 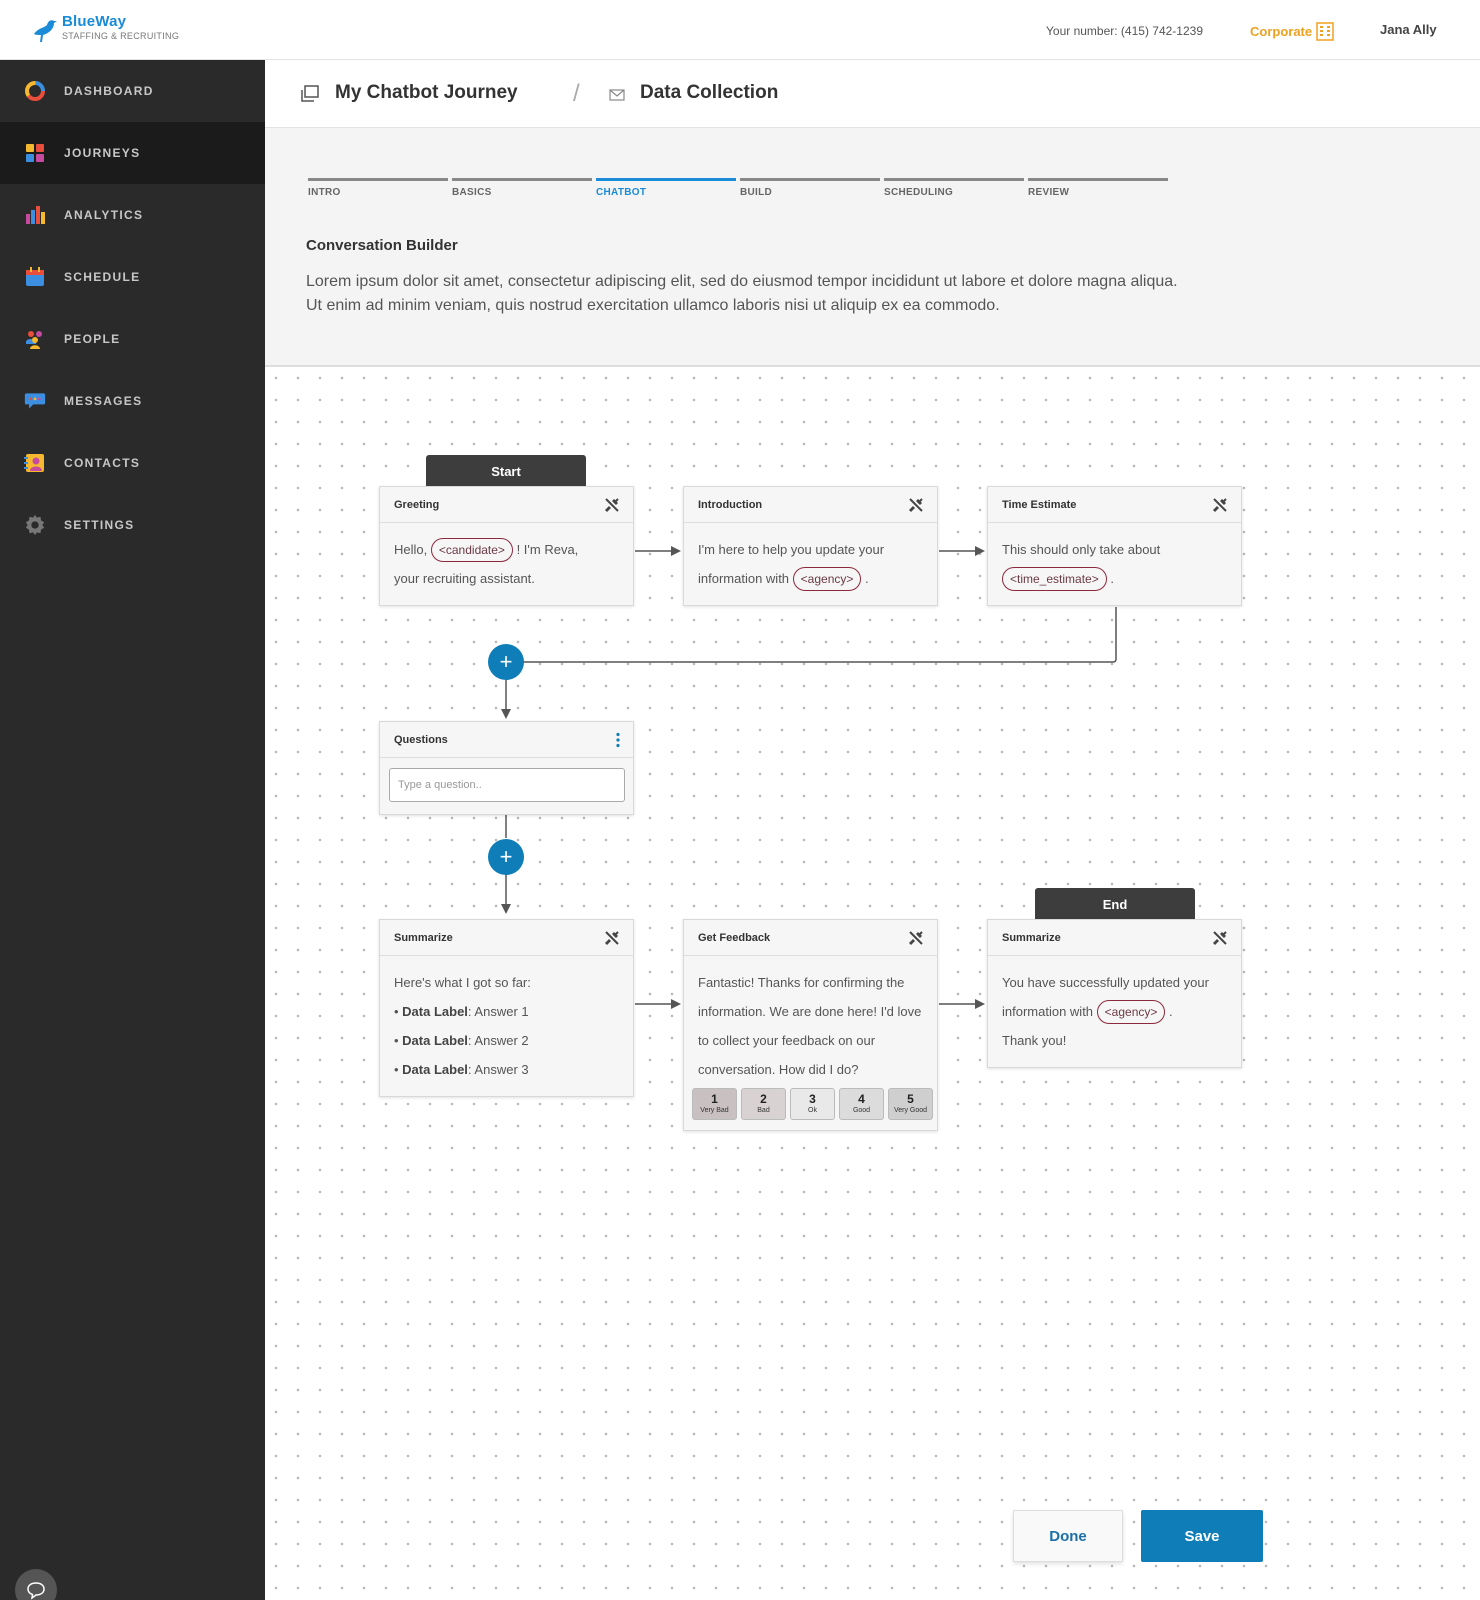 I want to click on sidebar-item-schedule: SCHEDULE, so click(x=132, y=277).